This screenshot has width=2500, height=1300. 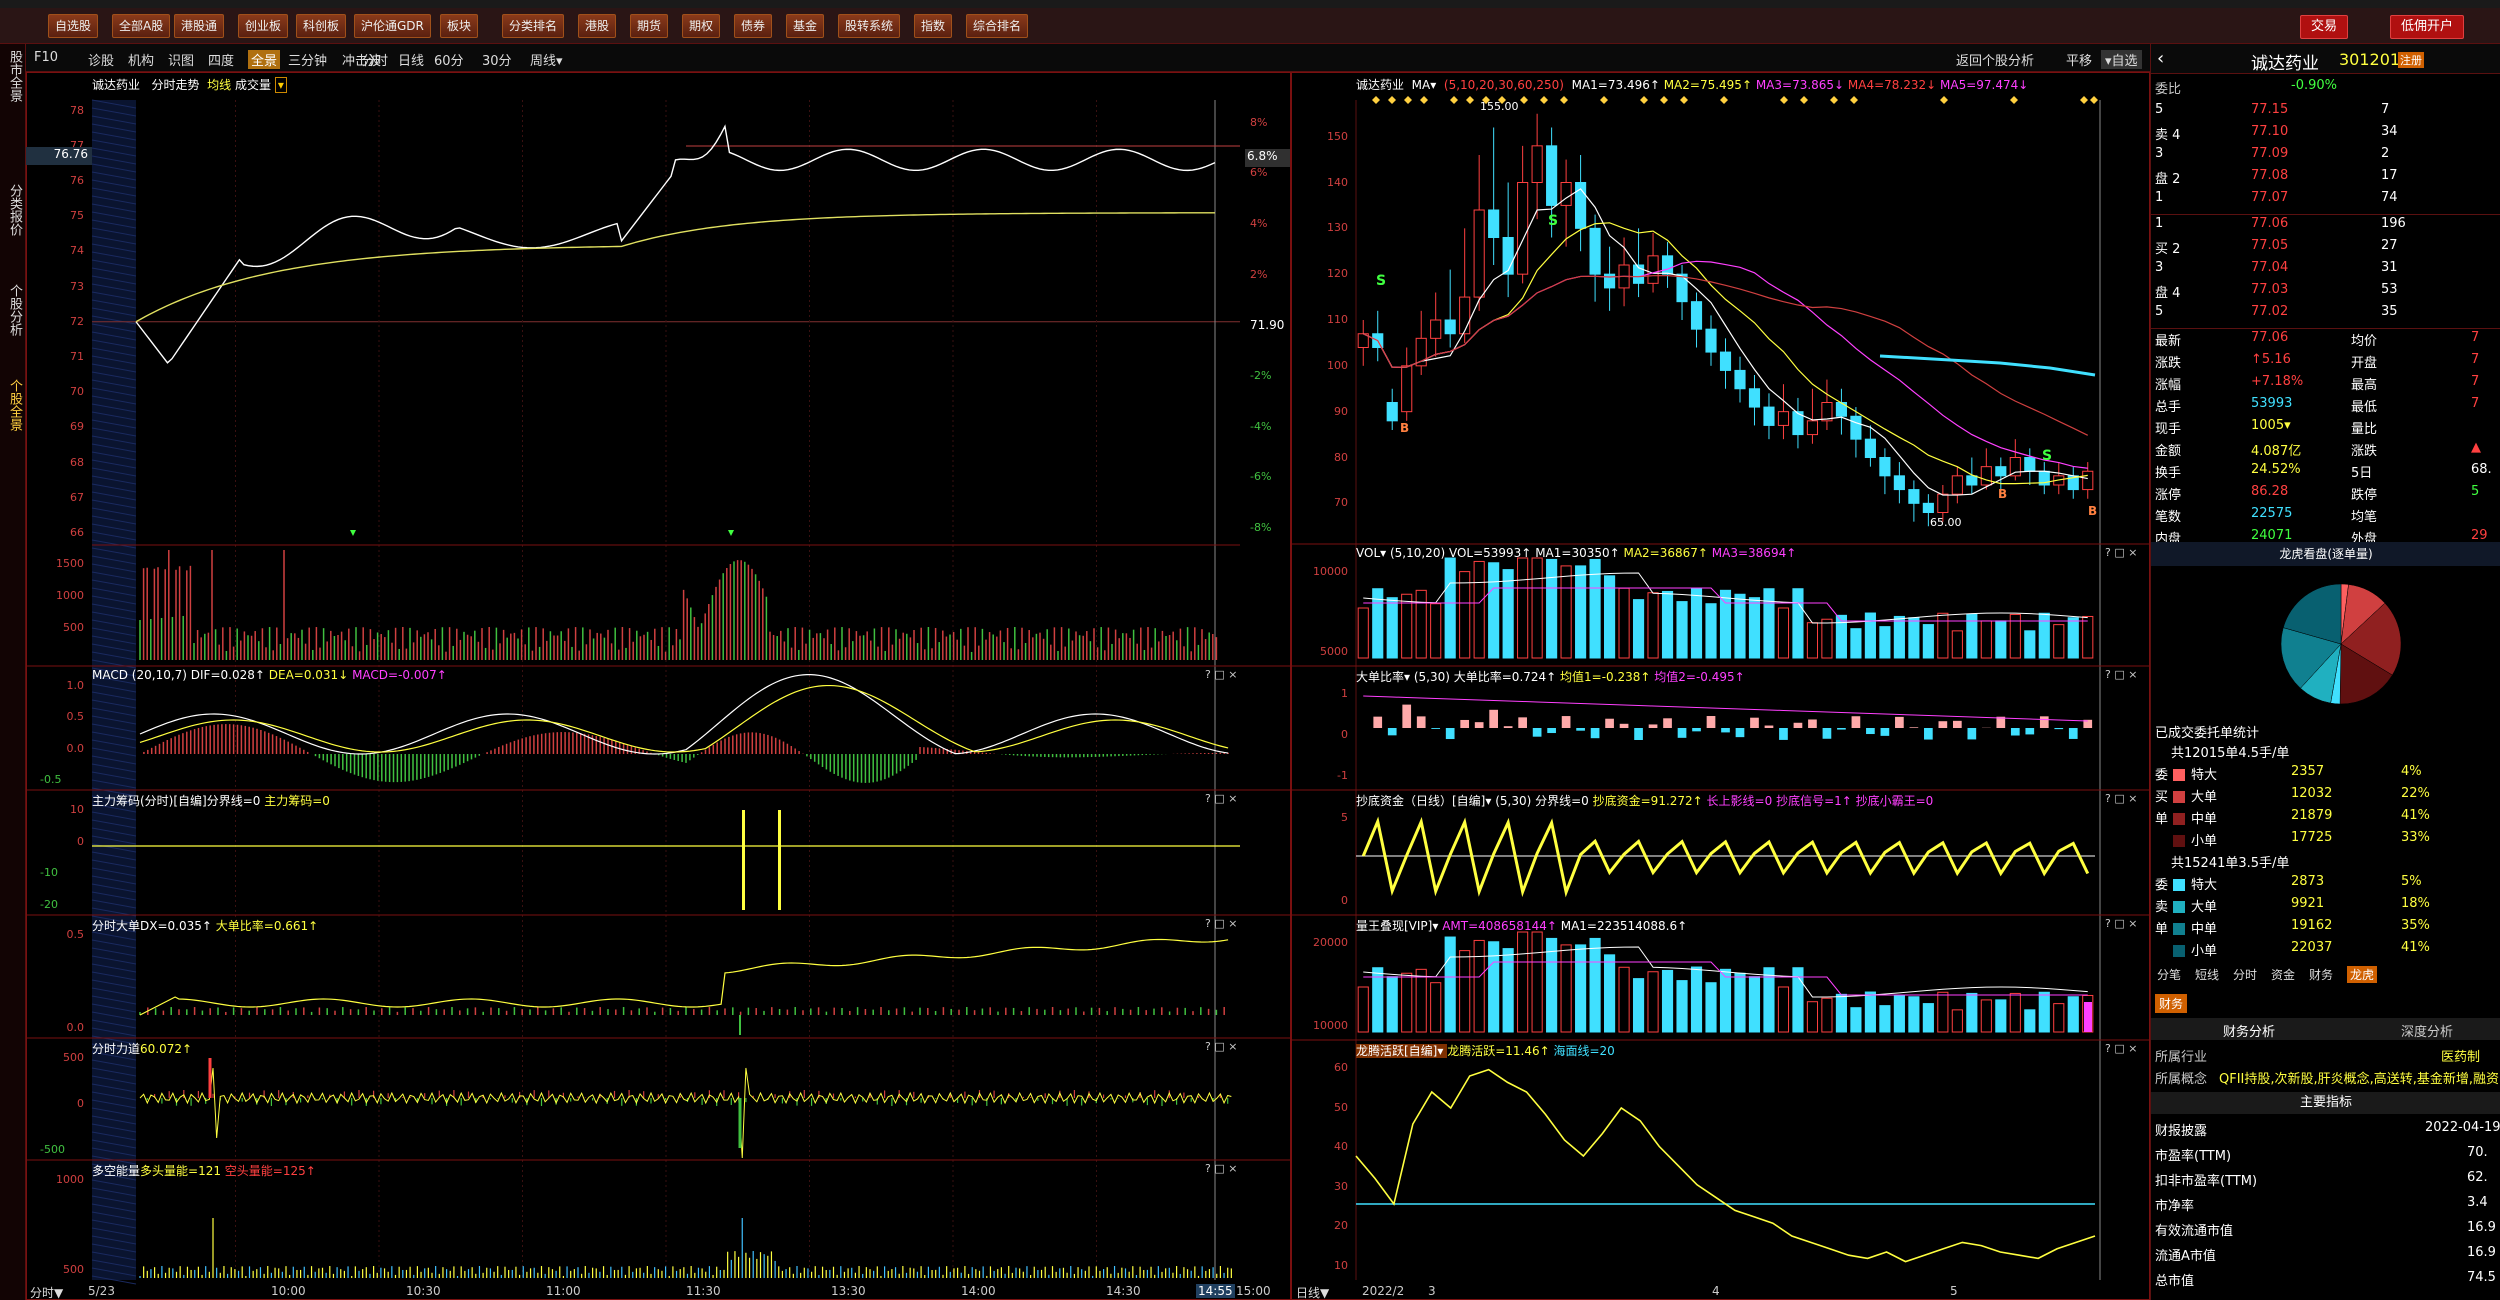 I want to click on fin-value: 62., so click(x=2477, y=1177).